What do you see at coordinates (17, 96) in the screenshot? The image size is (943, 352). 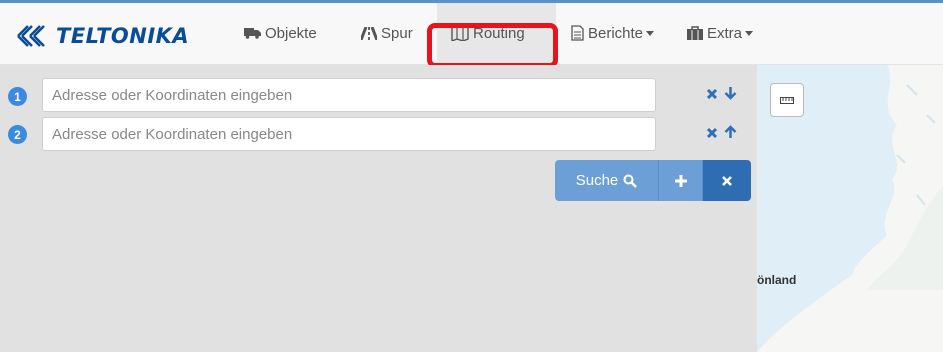 I see `step-badge-1: 1` at bounding box center [17, 96].